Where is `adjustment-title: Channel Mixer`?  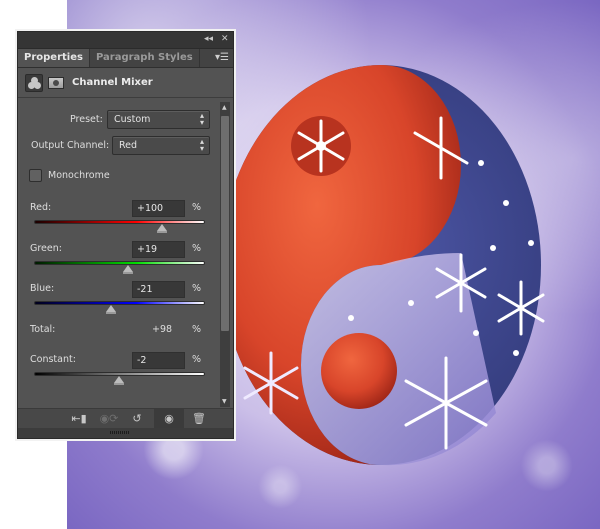 adjustment-title: Channel Mixer is located at coordinates (112, 82).